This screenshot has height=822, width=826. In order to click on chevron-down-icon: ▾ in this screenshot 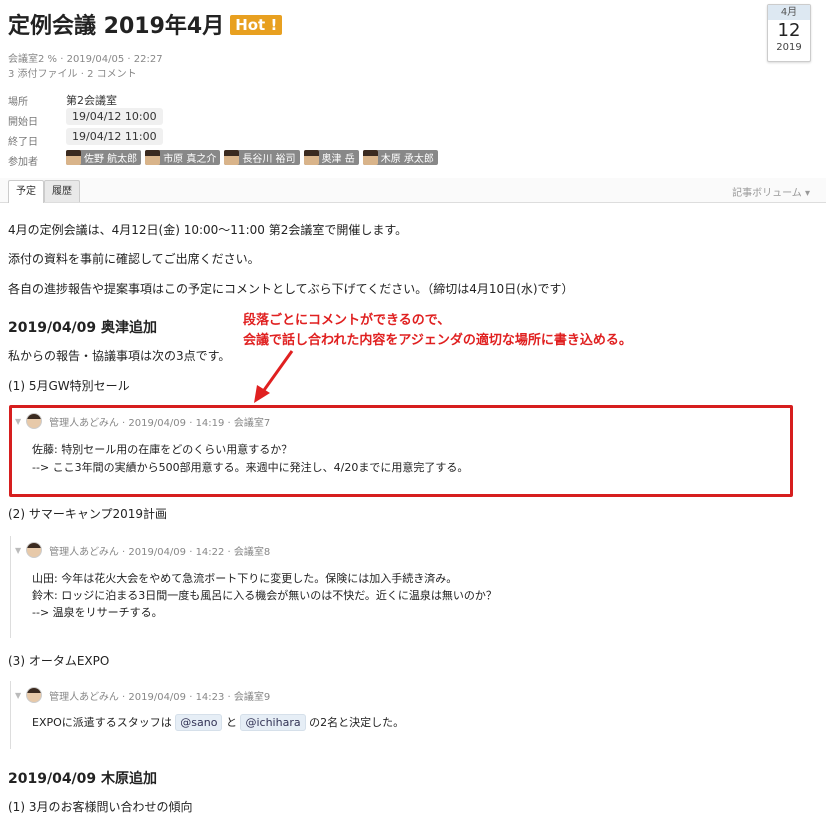, I will do `click(807, 193)`.